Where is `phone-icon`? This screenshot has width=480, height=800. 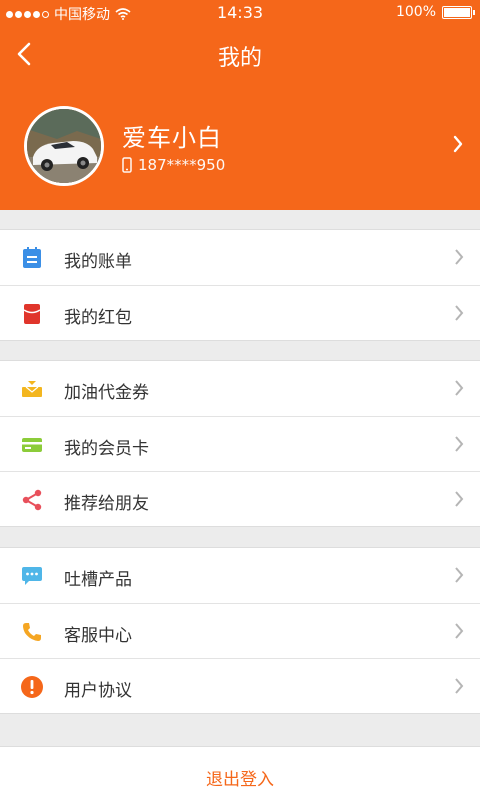 phone-icon is located at coordinates (32, 632).